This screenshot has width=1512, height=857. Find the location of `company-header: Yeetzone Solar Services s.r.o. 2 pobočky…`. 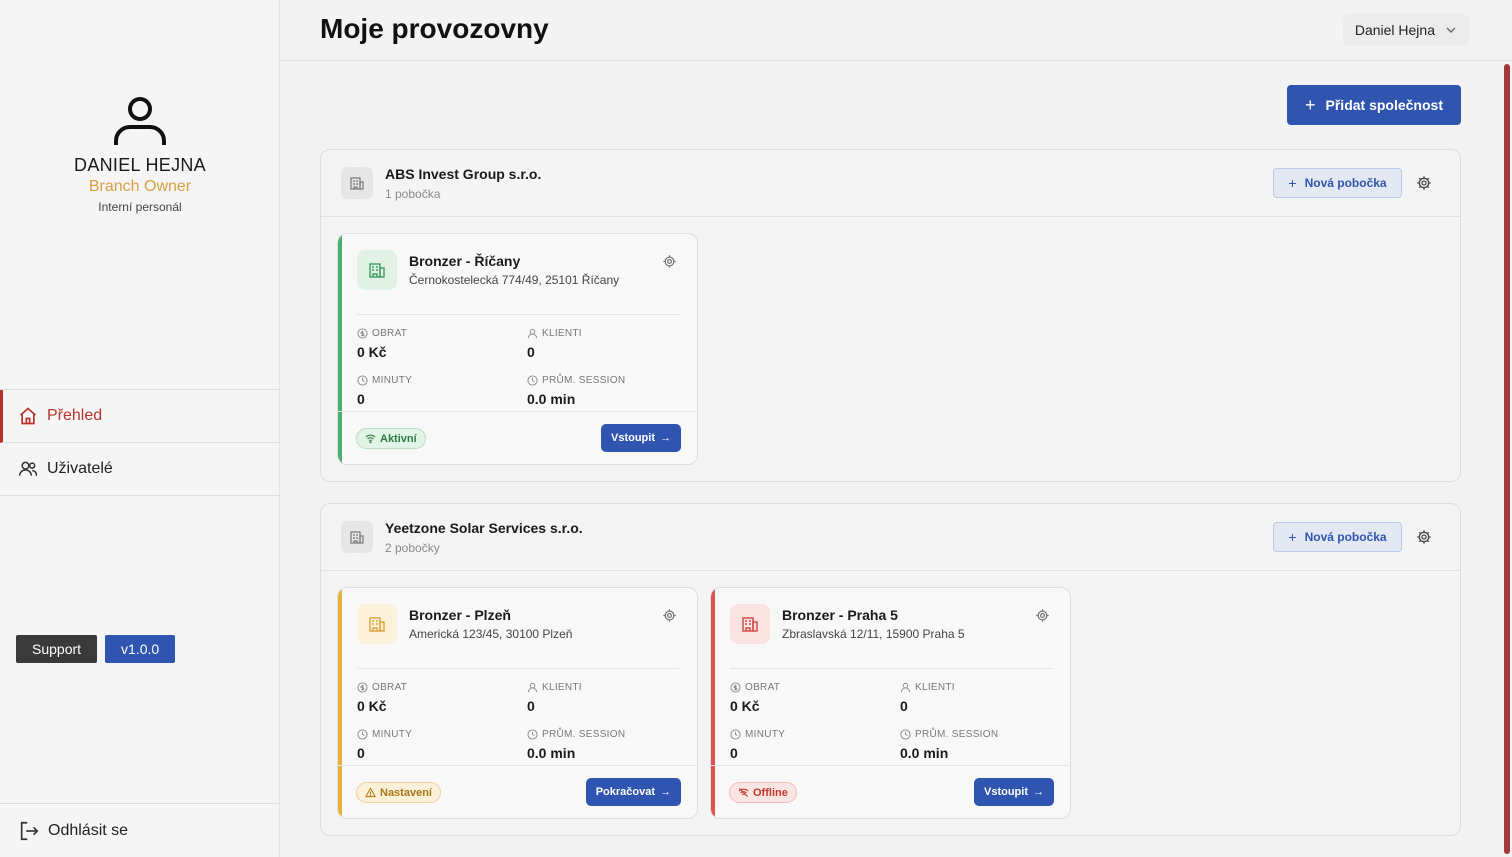

company-header: Yeetzone Solar Services s.r.o. 2 pobočky… is located at coordinates (890, 537).